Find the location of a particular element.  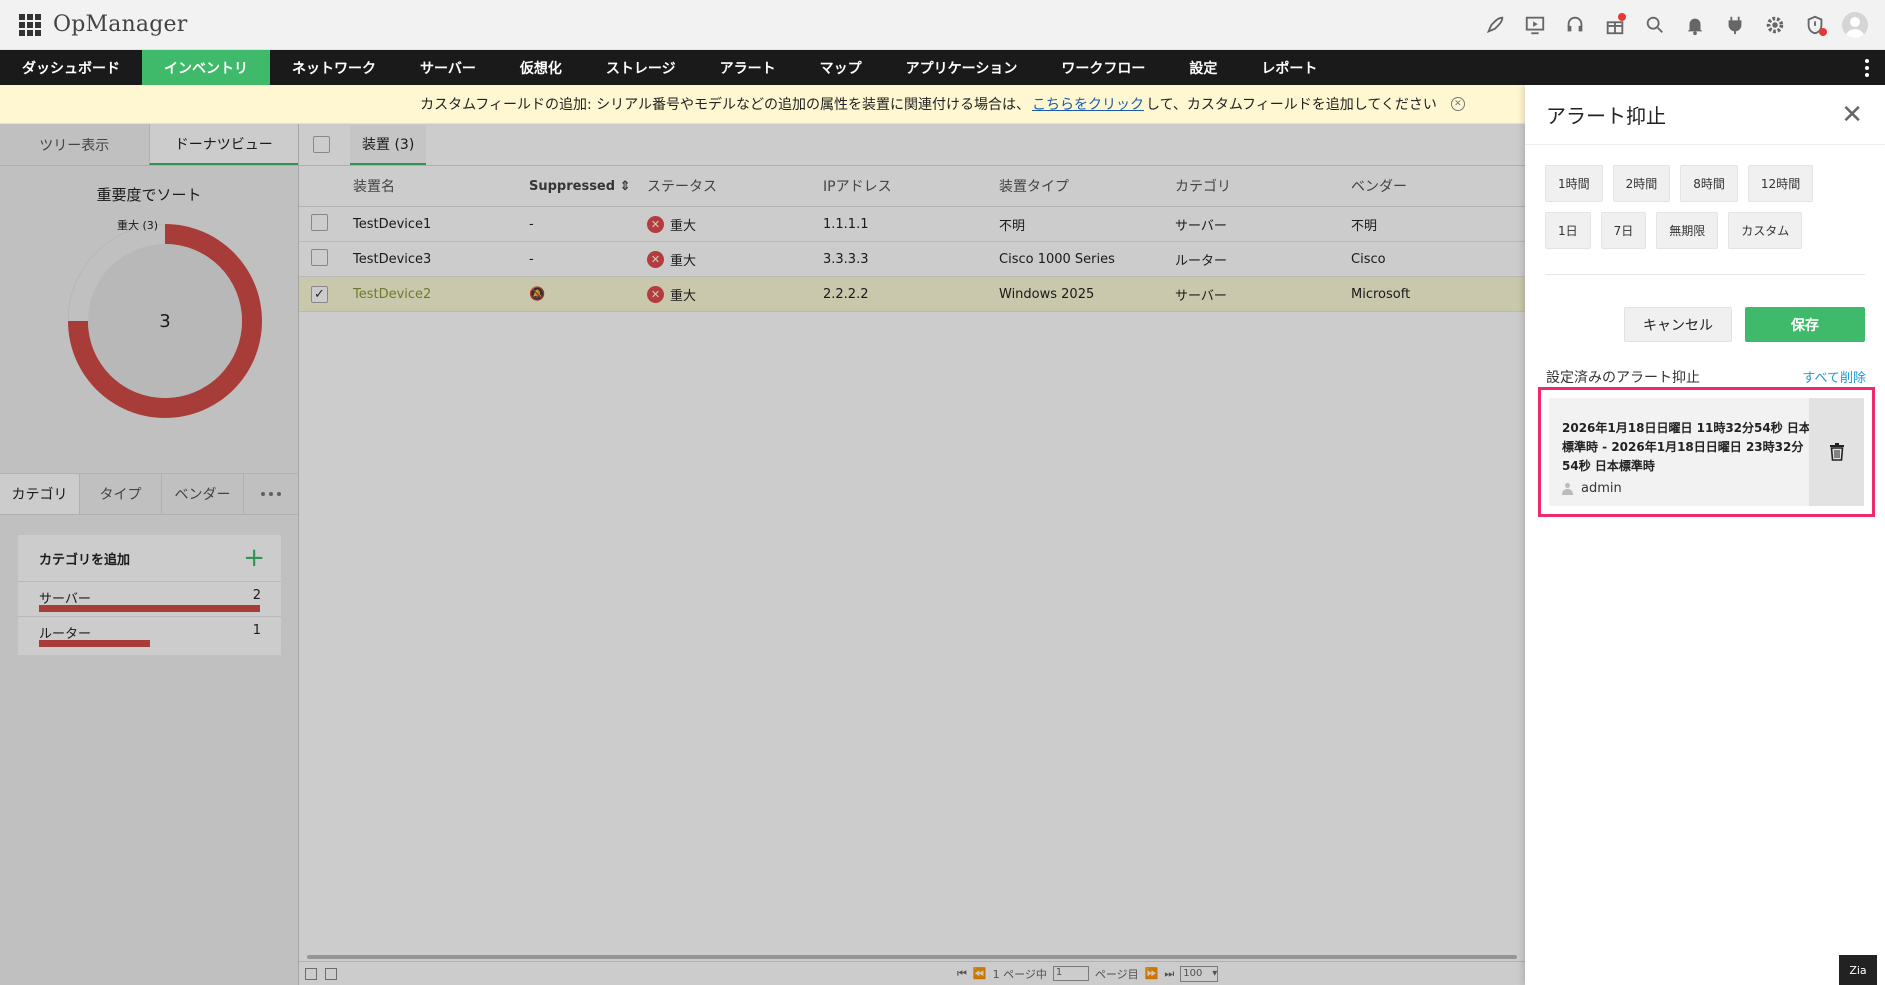

headset-icon is located at coordinates (1575, 25).